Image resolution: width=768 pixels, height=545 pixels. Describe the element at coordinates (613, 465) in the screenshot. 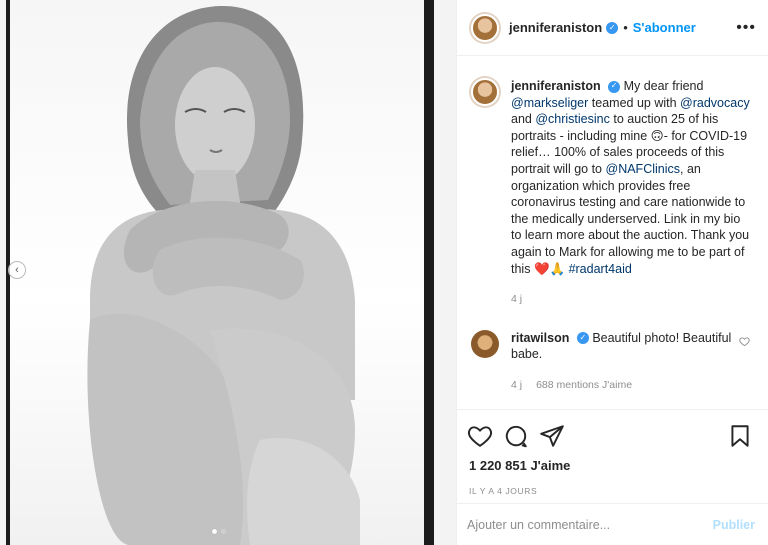

I see `likes-count: 1 220 851 J'aime` at that location.